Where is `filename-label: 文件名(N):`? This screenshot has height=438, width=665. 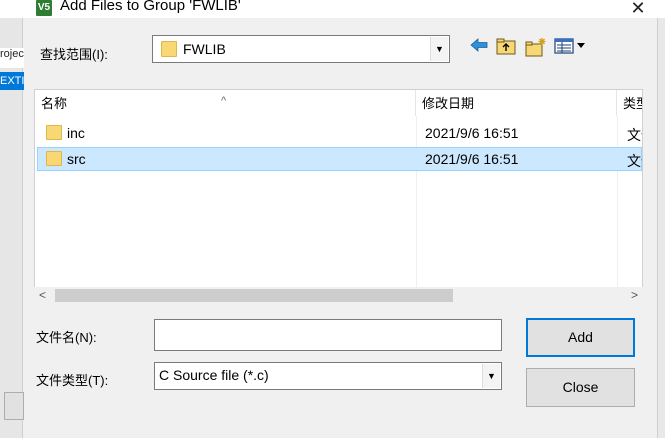 filename-label: 文件名(N): is located at coordinates (66, 337).